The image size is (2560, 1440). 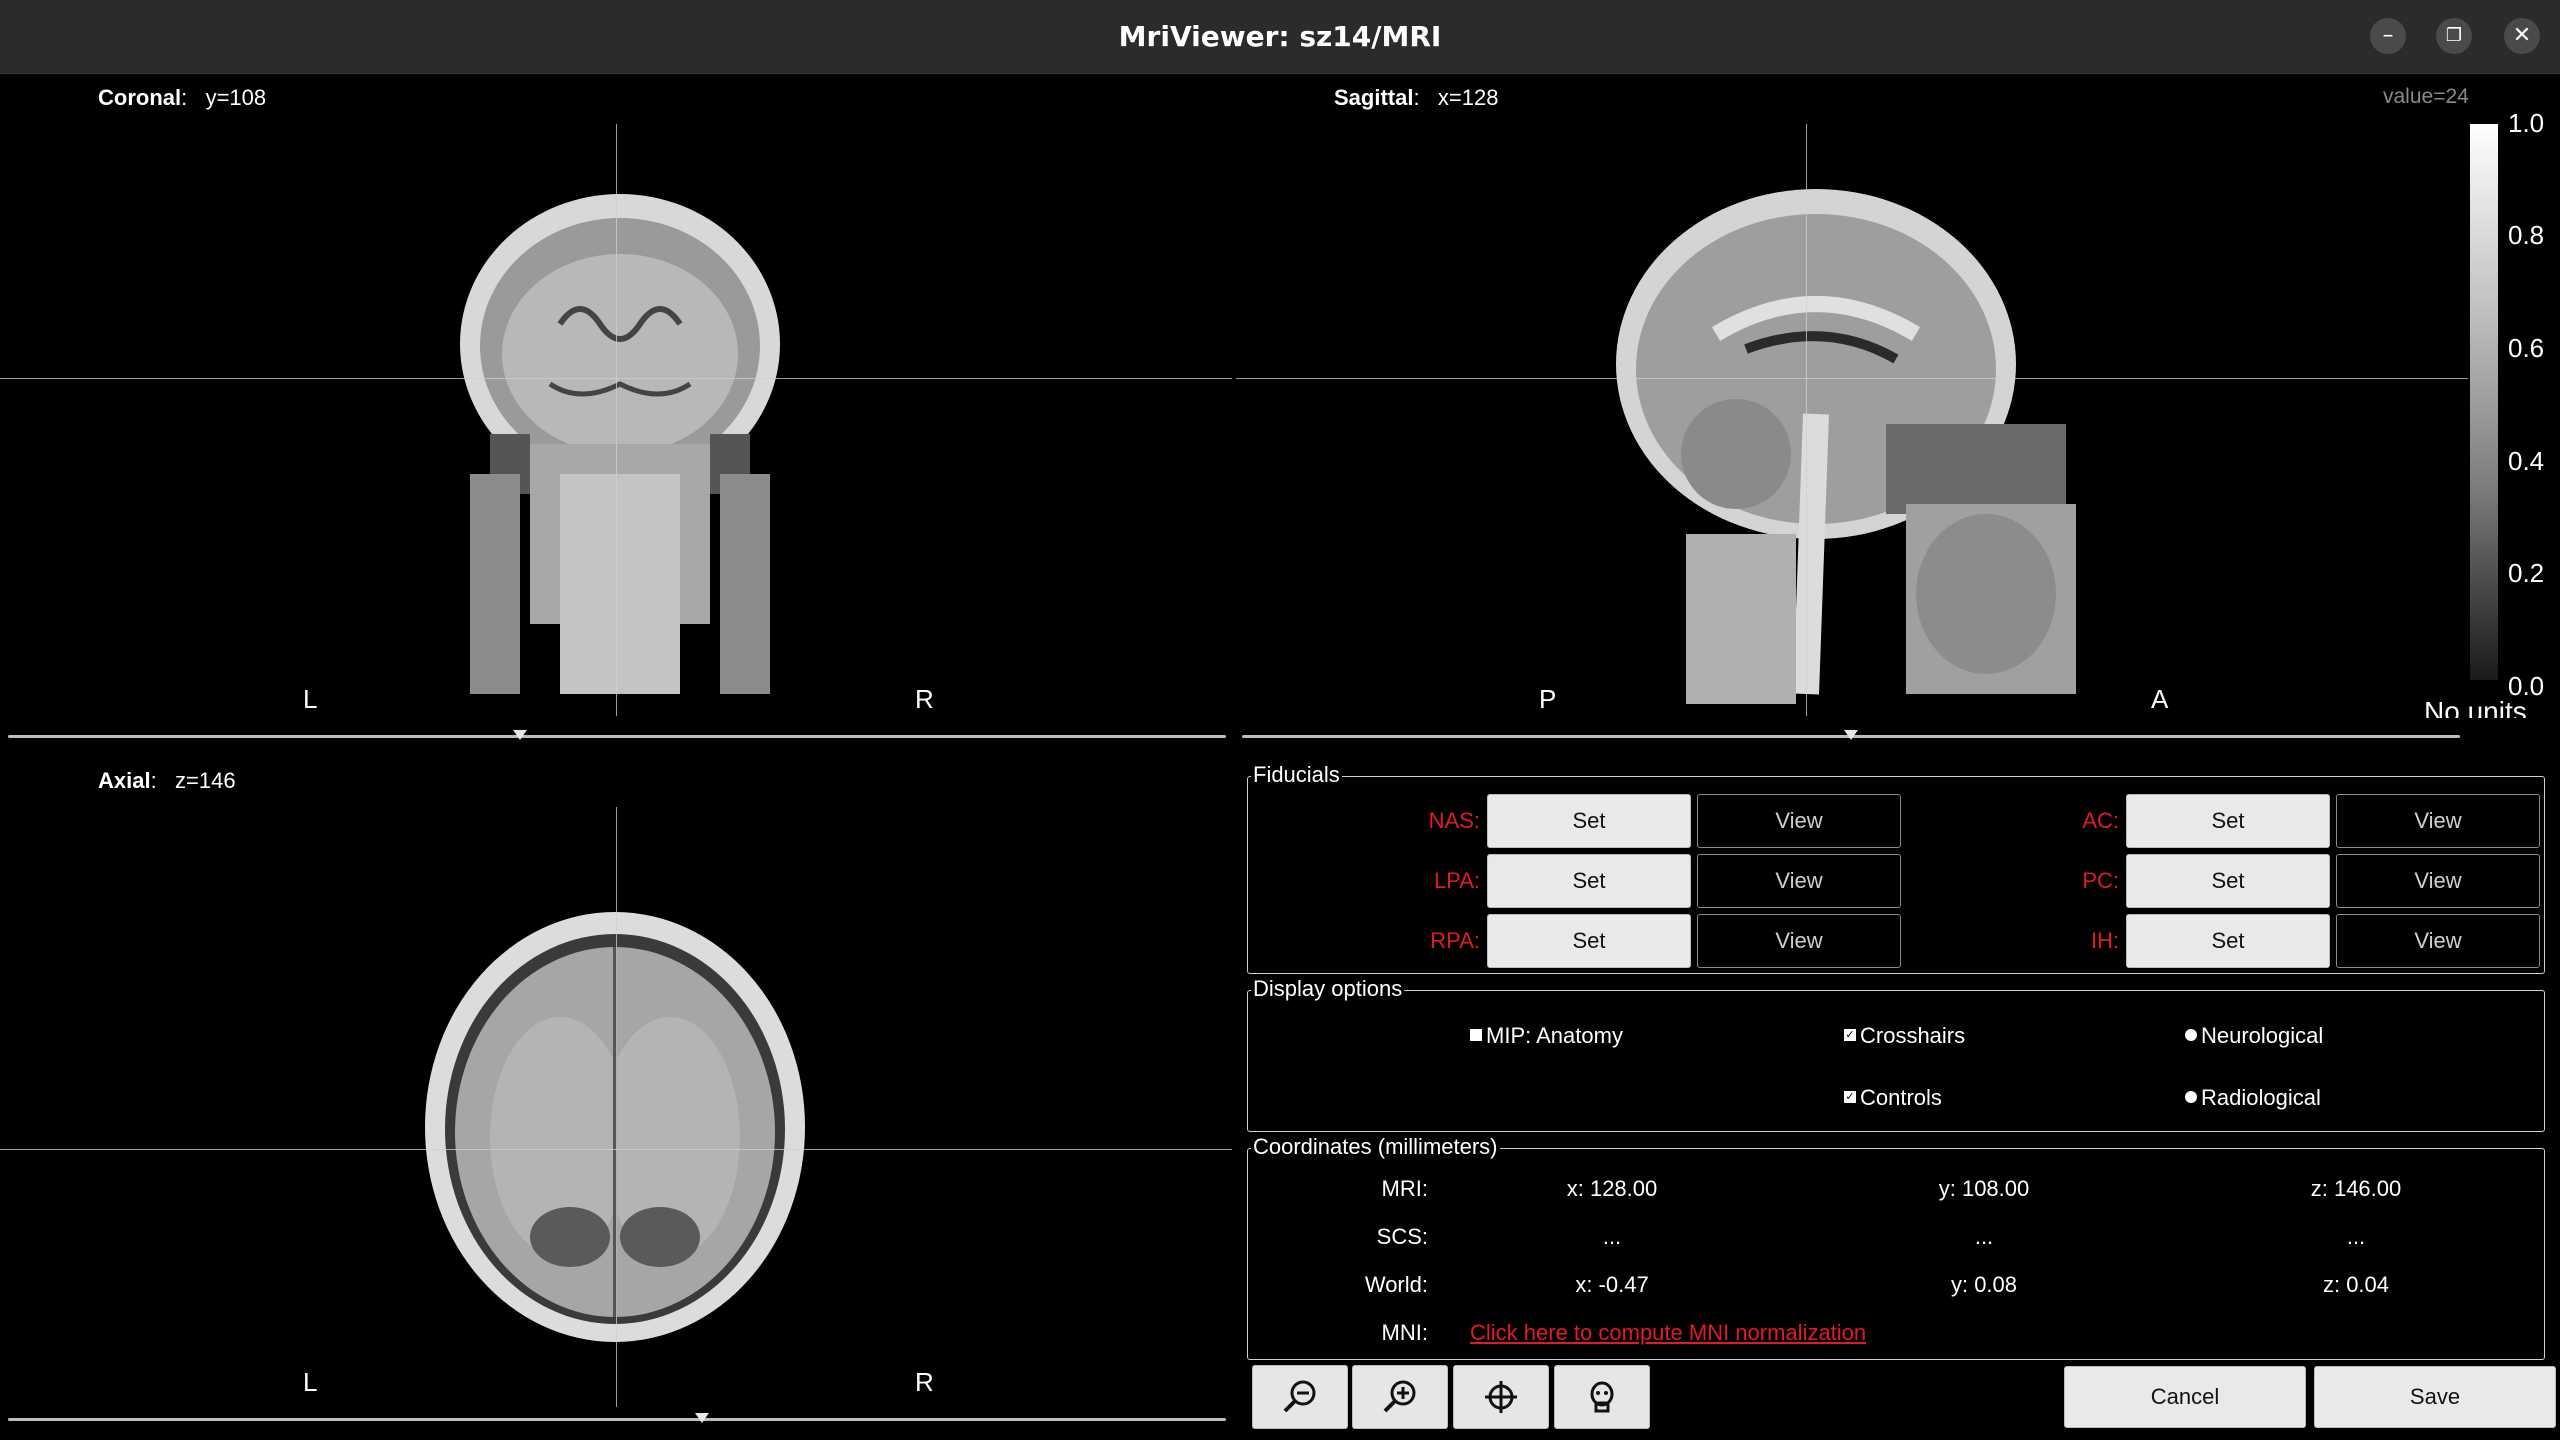 What do you see at coordinates (2228, 821) in the screenshot?
I see `ac-set-button: Set` at bounding box center [2228, 821].